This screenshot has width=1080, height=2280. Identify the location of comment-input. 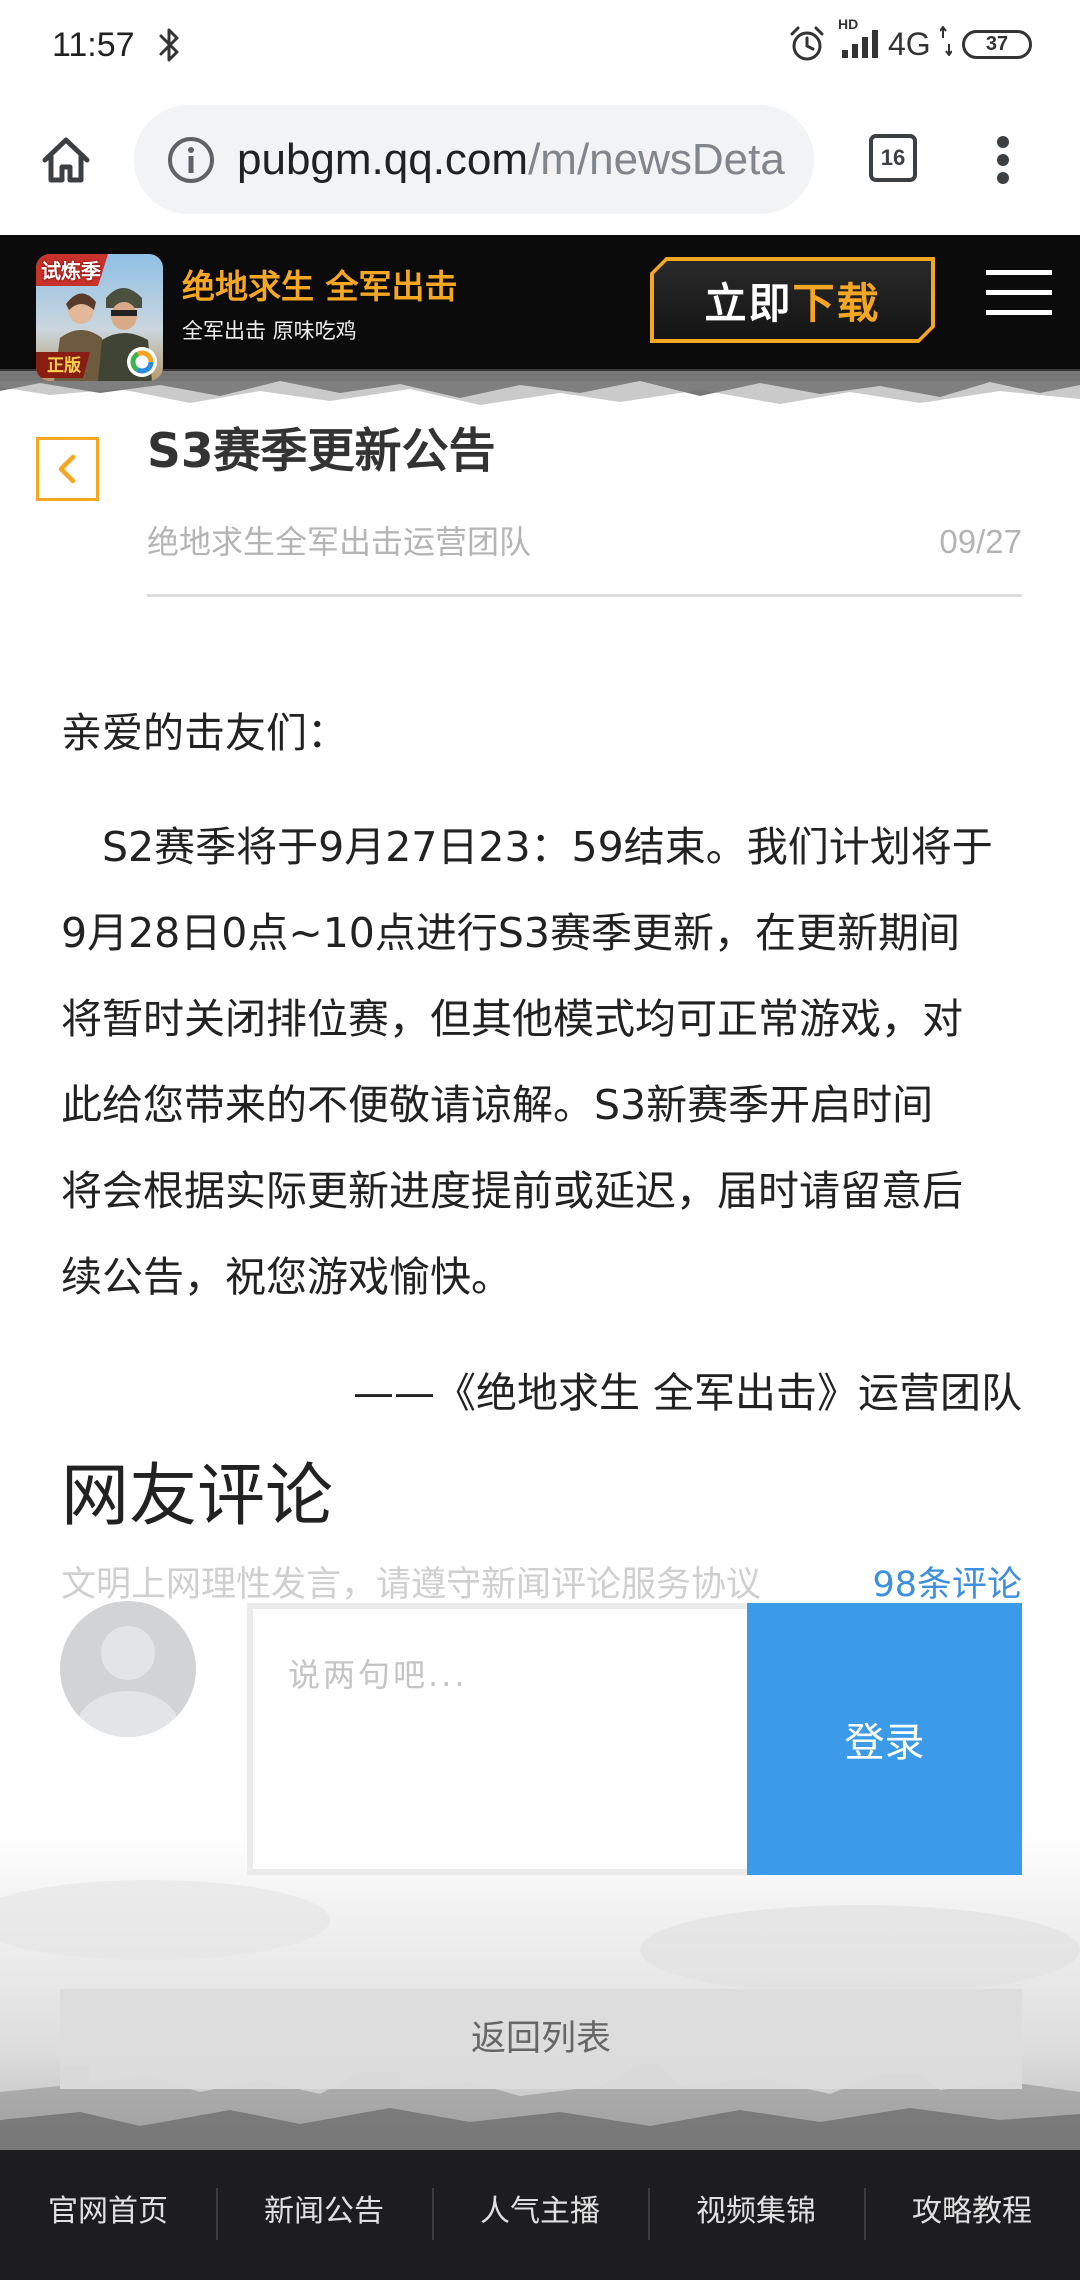
(498, 1739).